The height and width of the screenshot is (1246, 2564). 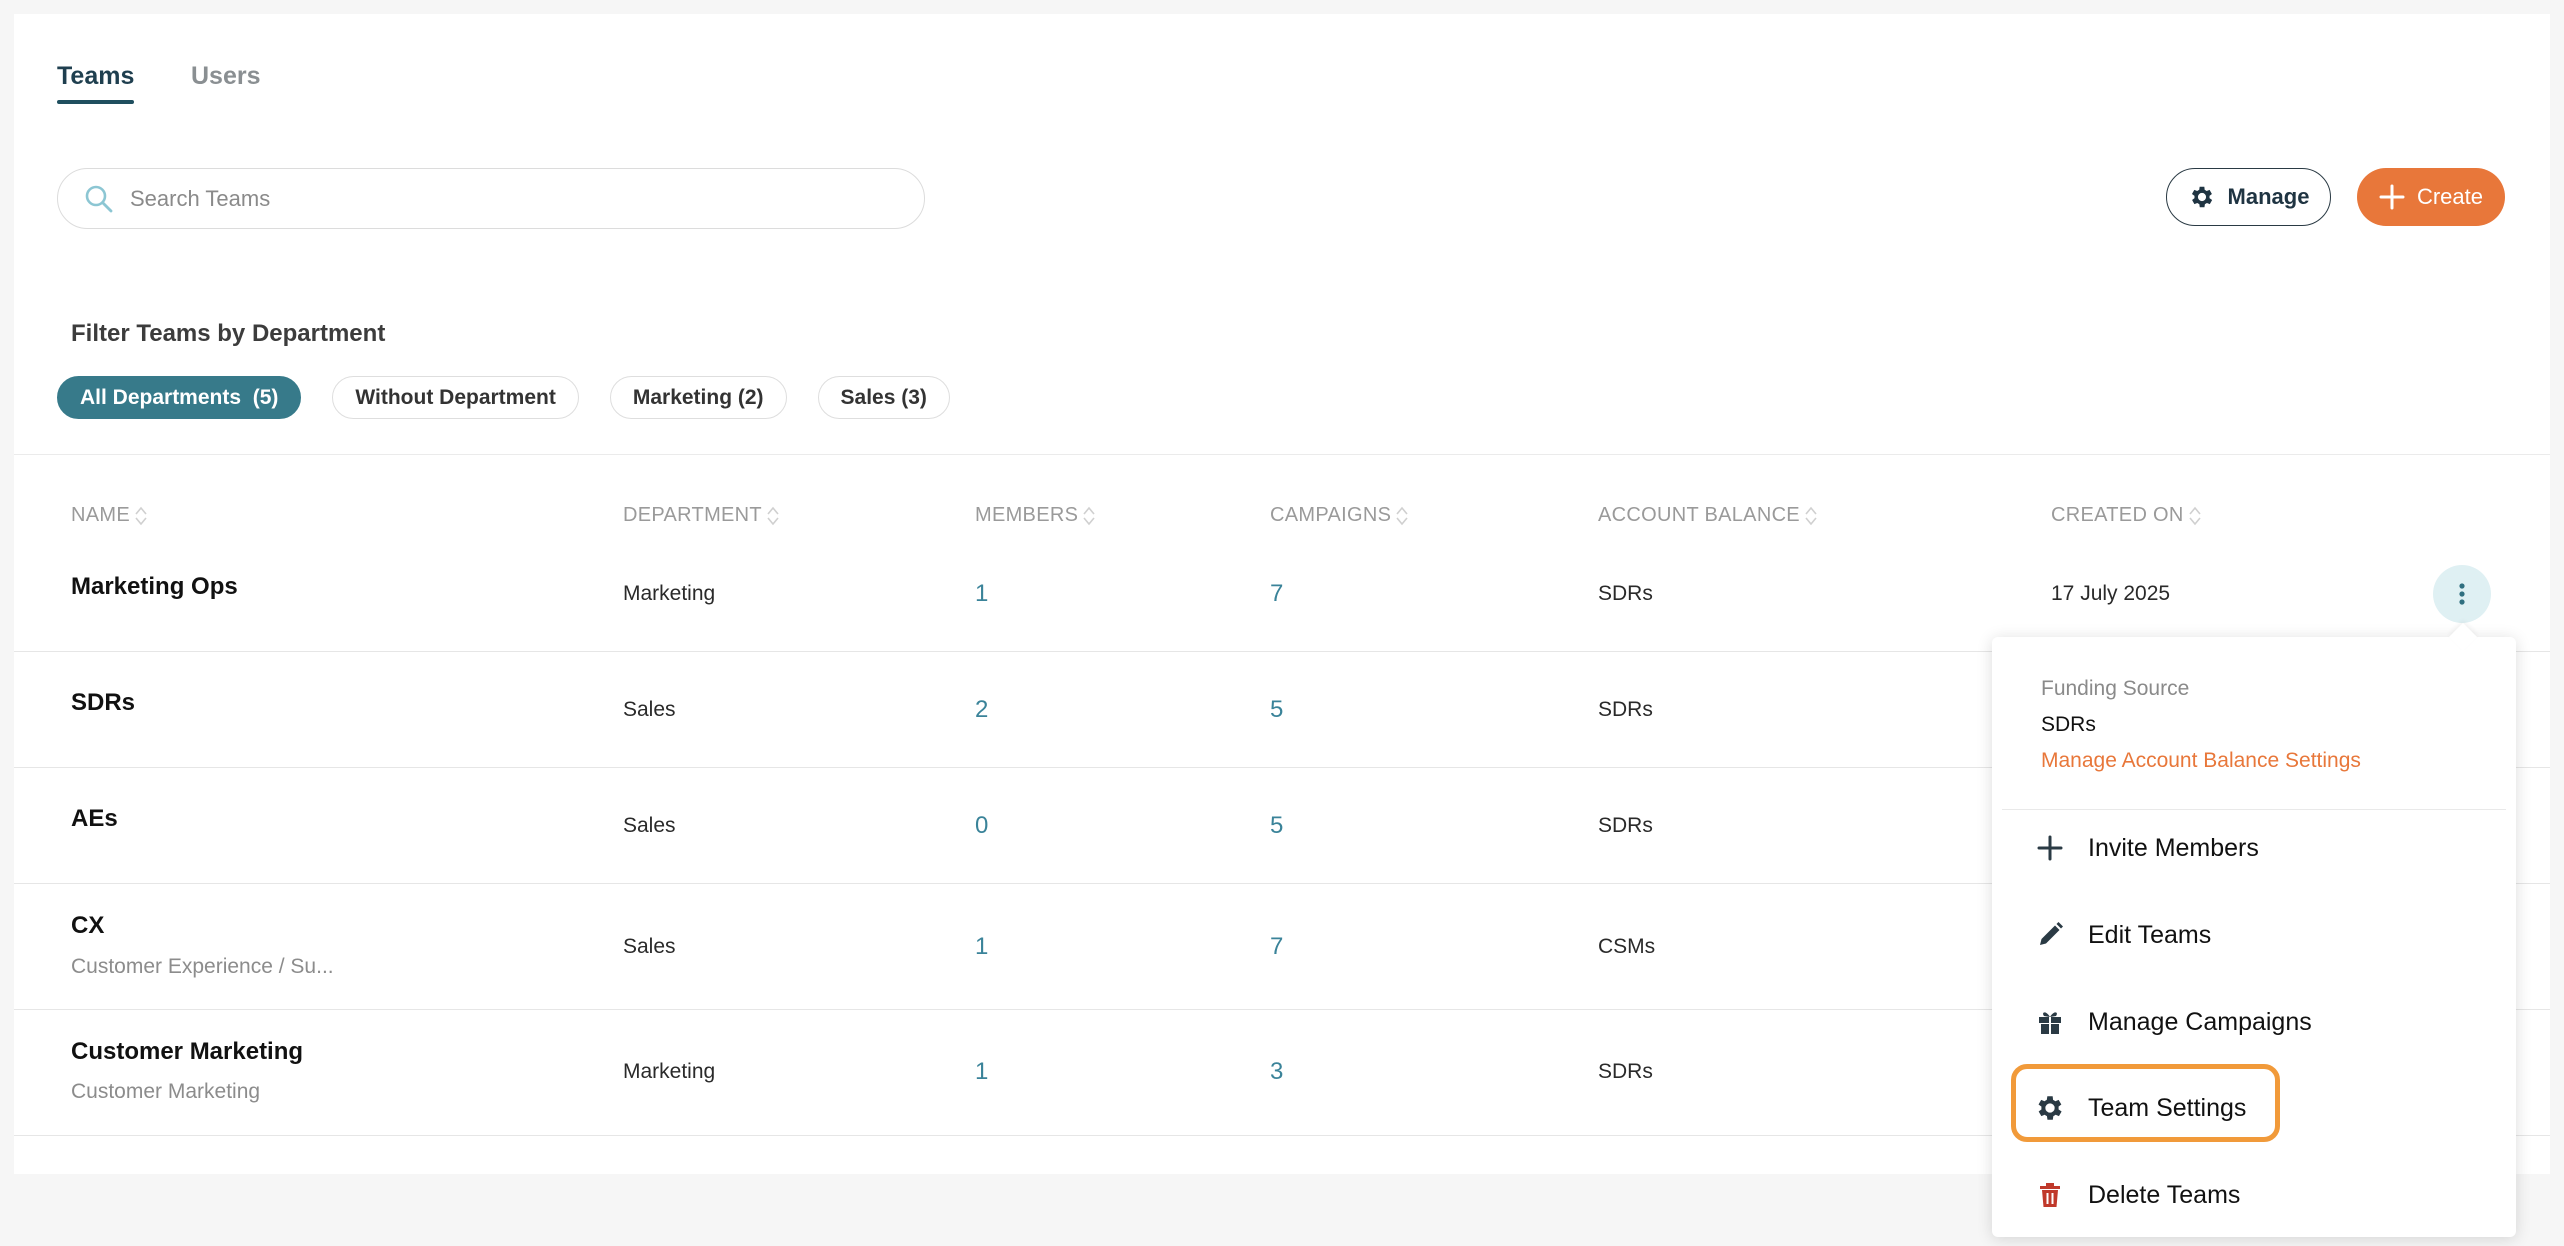 I want to click on more-vertical-icon, so click(x=2462, y=594).